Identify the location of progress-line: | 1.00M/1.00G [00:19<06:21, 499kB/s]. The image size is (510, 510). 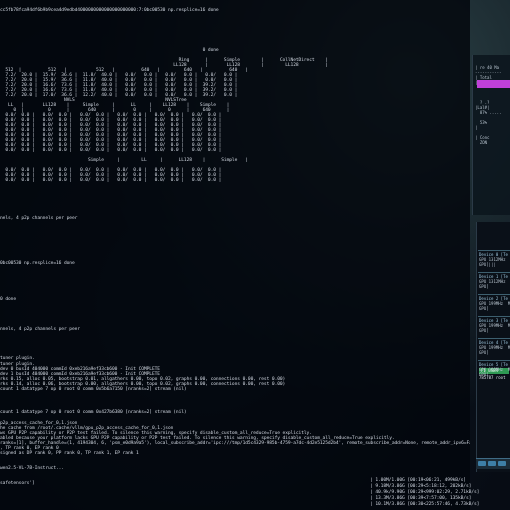
(418, 480).